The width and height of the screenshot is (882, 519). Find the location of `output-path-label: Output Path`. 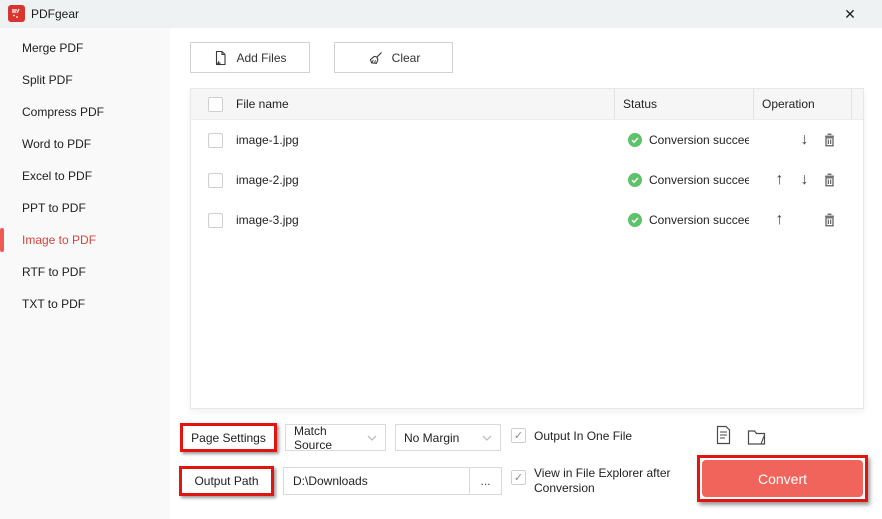

output-path-label: Output Path is located at coordinates (226, 481).